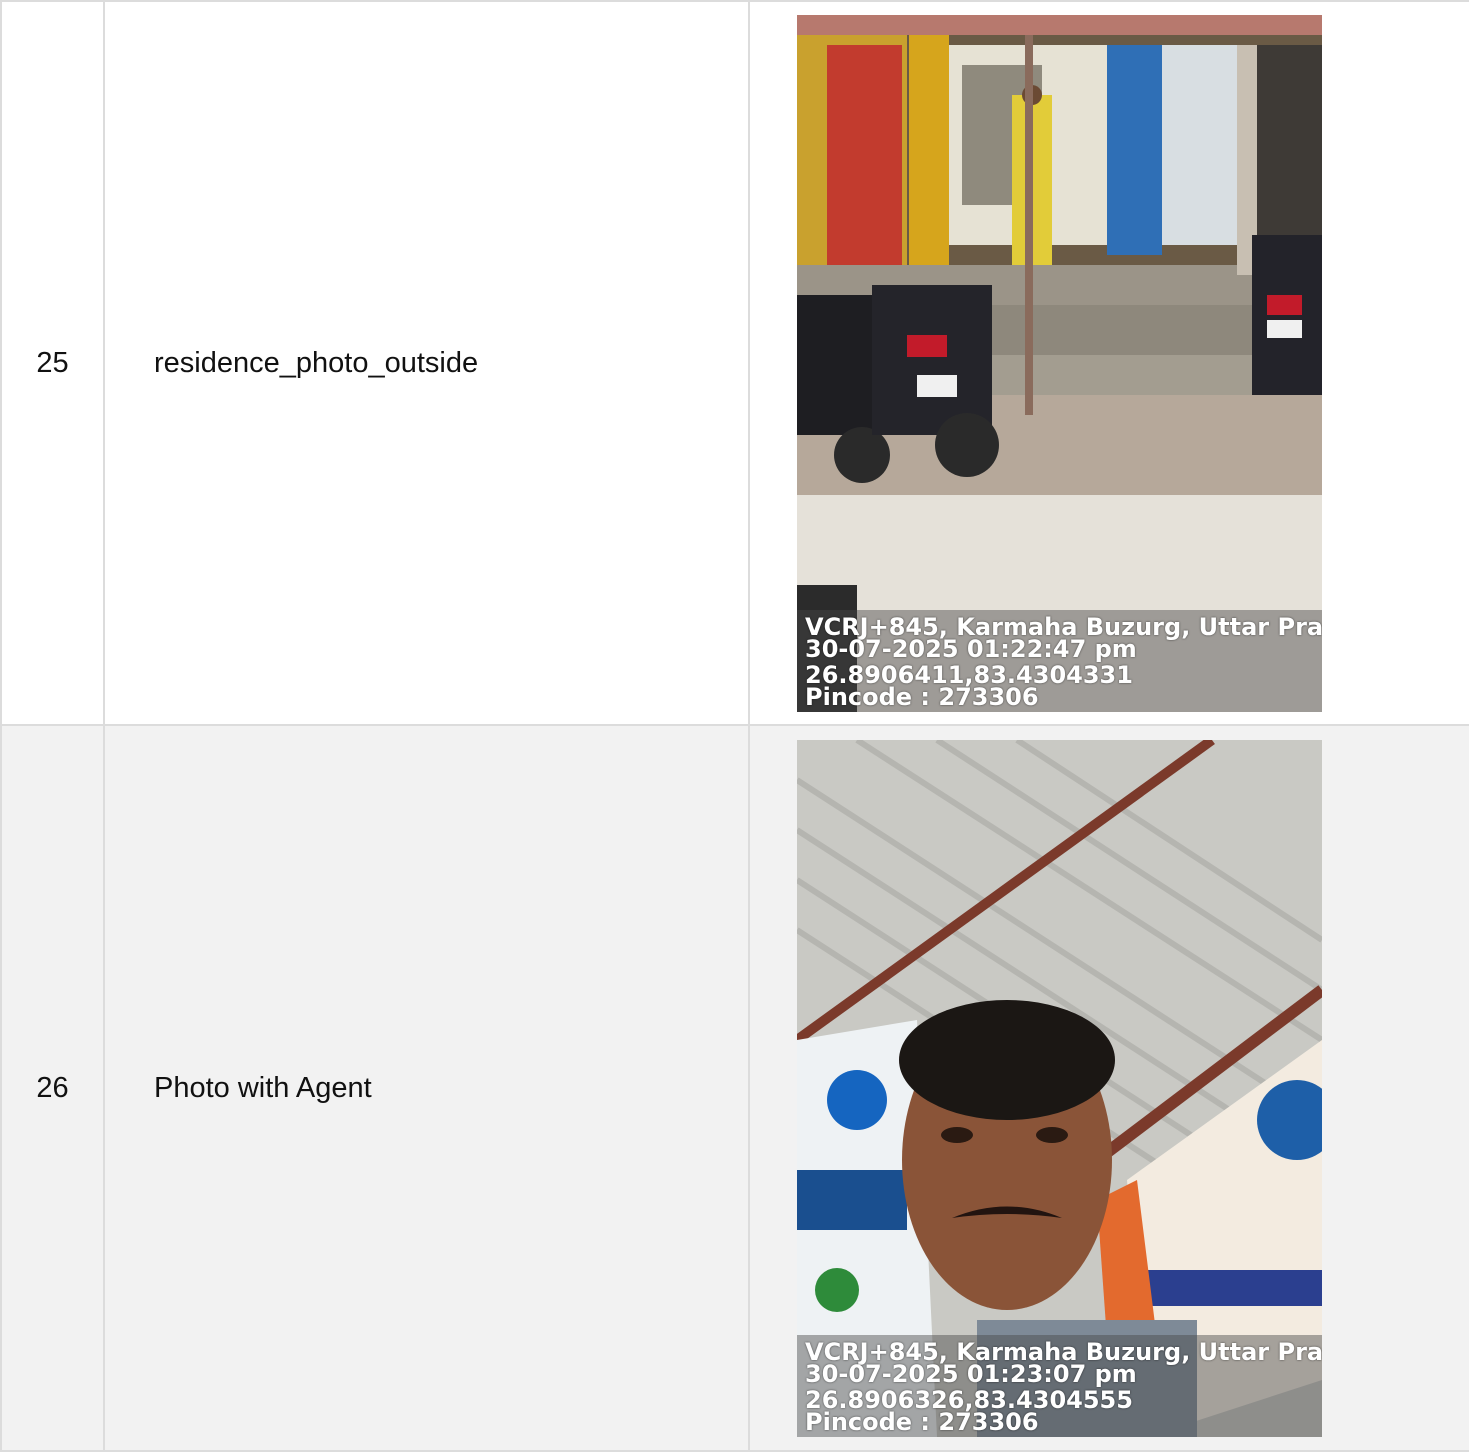 Image resolution: width=1469 pixels, height=1452 pixels. I want to click on row-number: 25, so click(52, 363).